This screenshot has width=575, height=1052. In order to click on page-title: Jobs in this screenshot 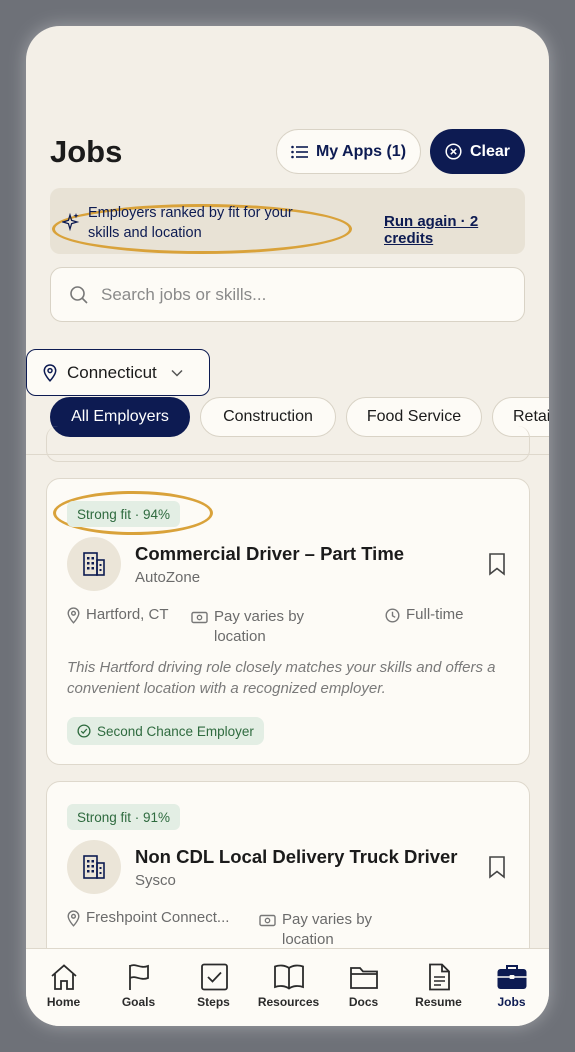, I will do `click(86, 151)`.